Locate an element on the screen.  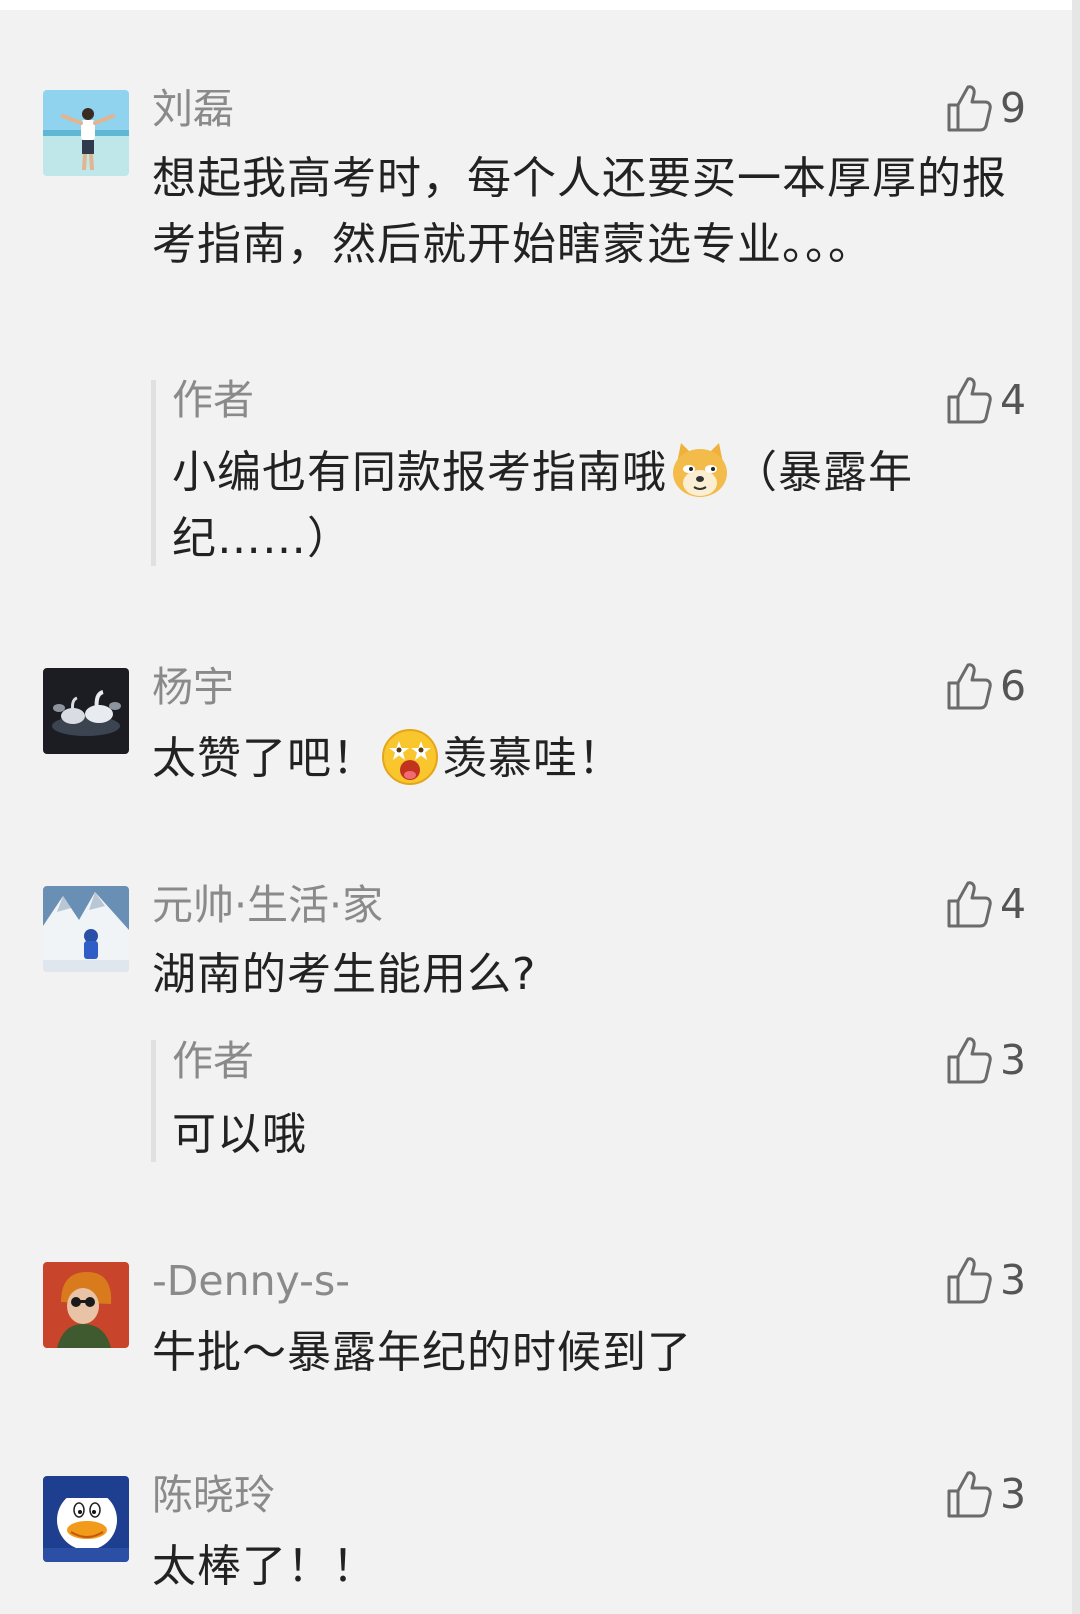
avatar-liu-lei is located at coordinates (86, 133).